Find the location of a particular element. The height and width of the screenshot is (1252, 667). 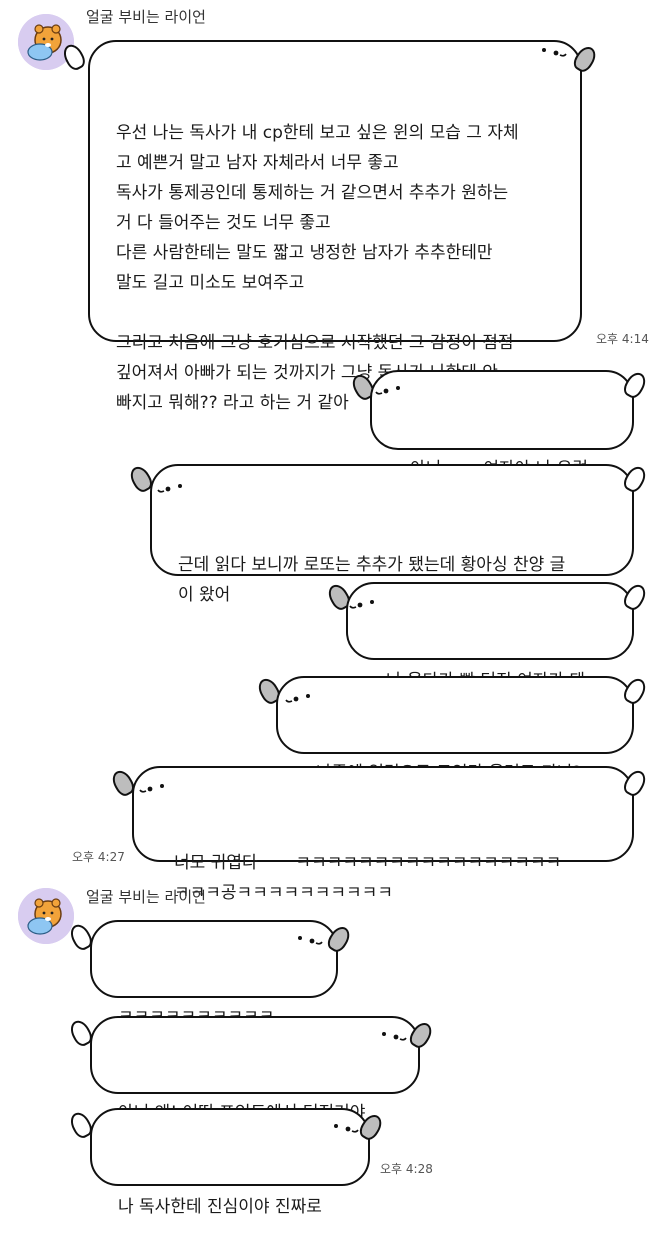

message-bubble: 너모 귀엽다 ㅋㅋㅋㅋㅋㅋㅋㅋㅋㅋㅋㅋㅋㅋㅋㅋㅋ ㅋㅋㅋ공ㅋㅋㅋㅋㅋㅋㅋㅋㅋㅋ is located at coordinates (383, 834).